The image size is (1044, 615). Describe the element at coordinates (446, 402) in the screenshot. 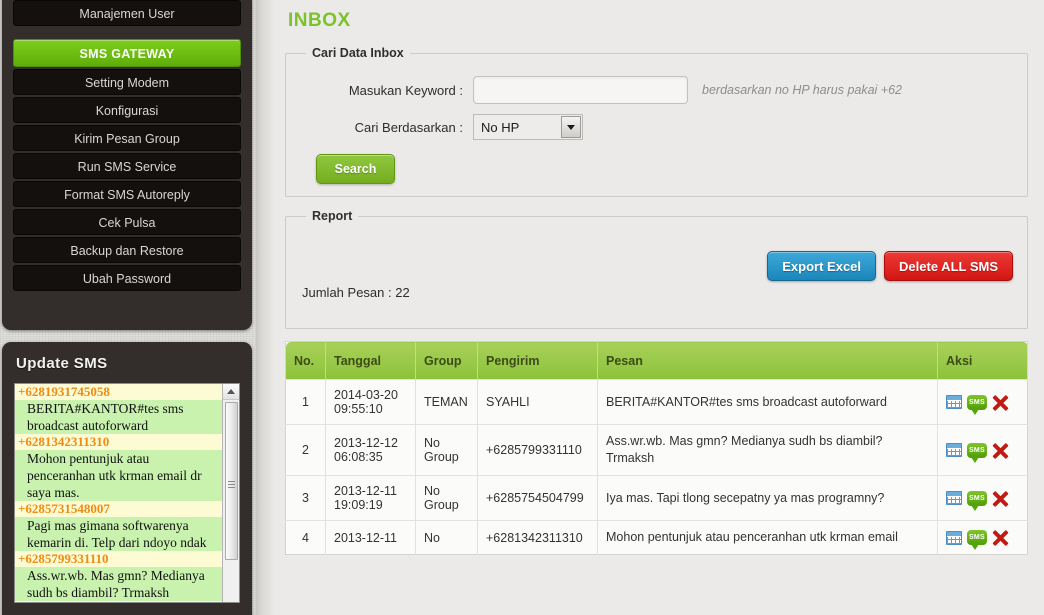

I see `cell-group: TEMAN` at that location.